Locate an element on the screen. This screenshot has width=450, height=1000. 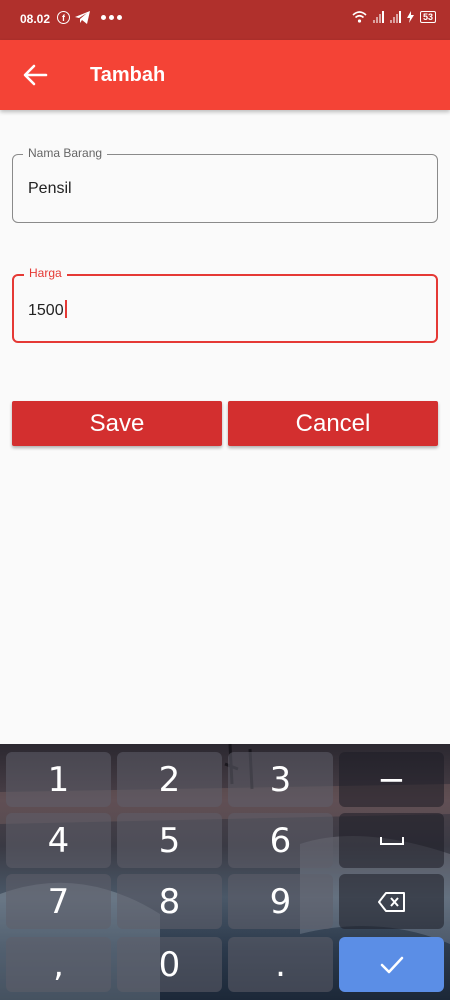
done-key is located at coordinates (391, 964).